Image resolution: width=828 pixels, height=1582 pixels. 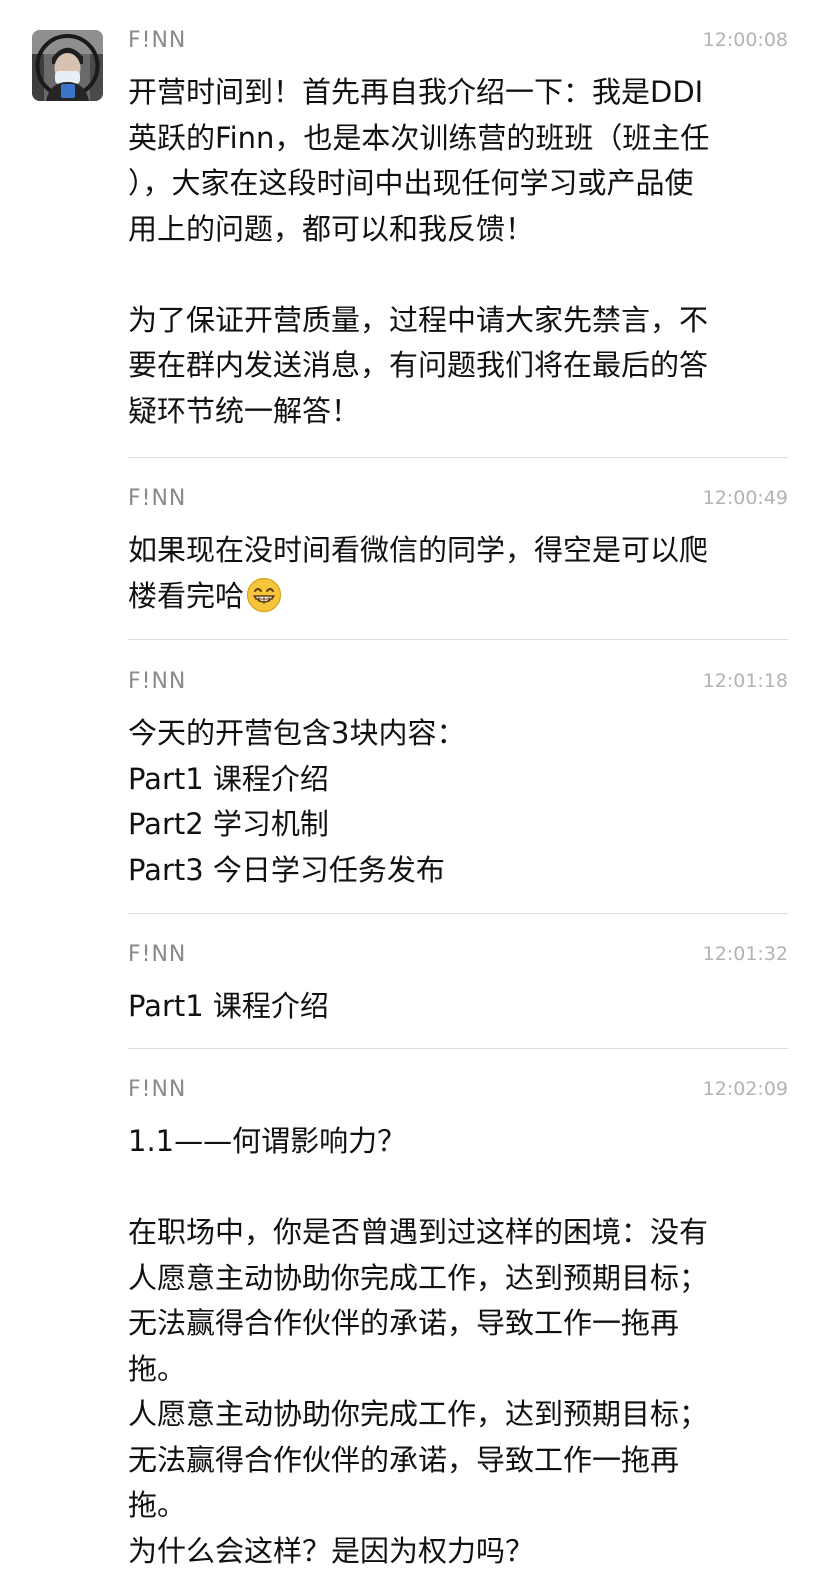 I want to click on message-line: 用上的问题，都可以和我反馈！, so click(x=331, y=228).